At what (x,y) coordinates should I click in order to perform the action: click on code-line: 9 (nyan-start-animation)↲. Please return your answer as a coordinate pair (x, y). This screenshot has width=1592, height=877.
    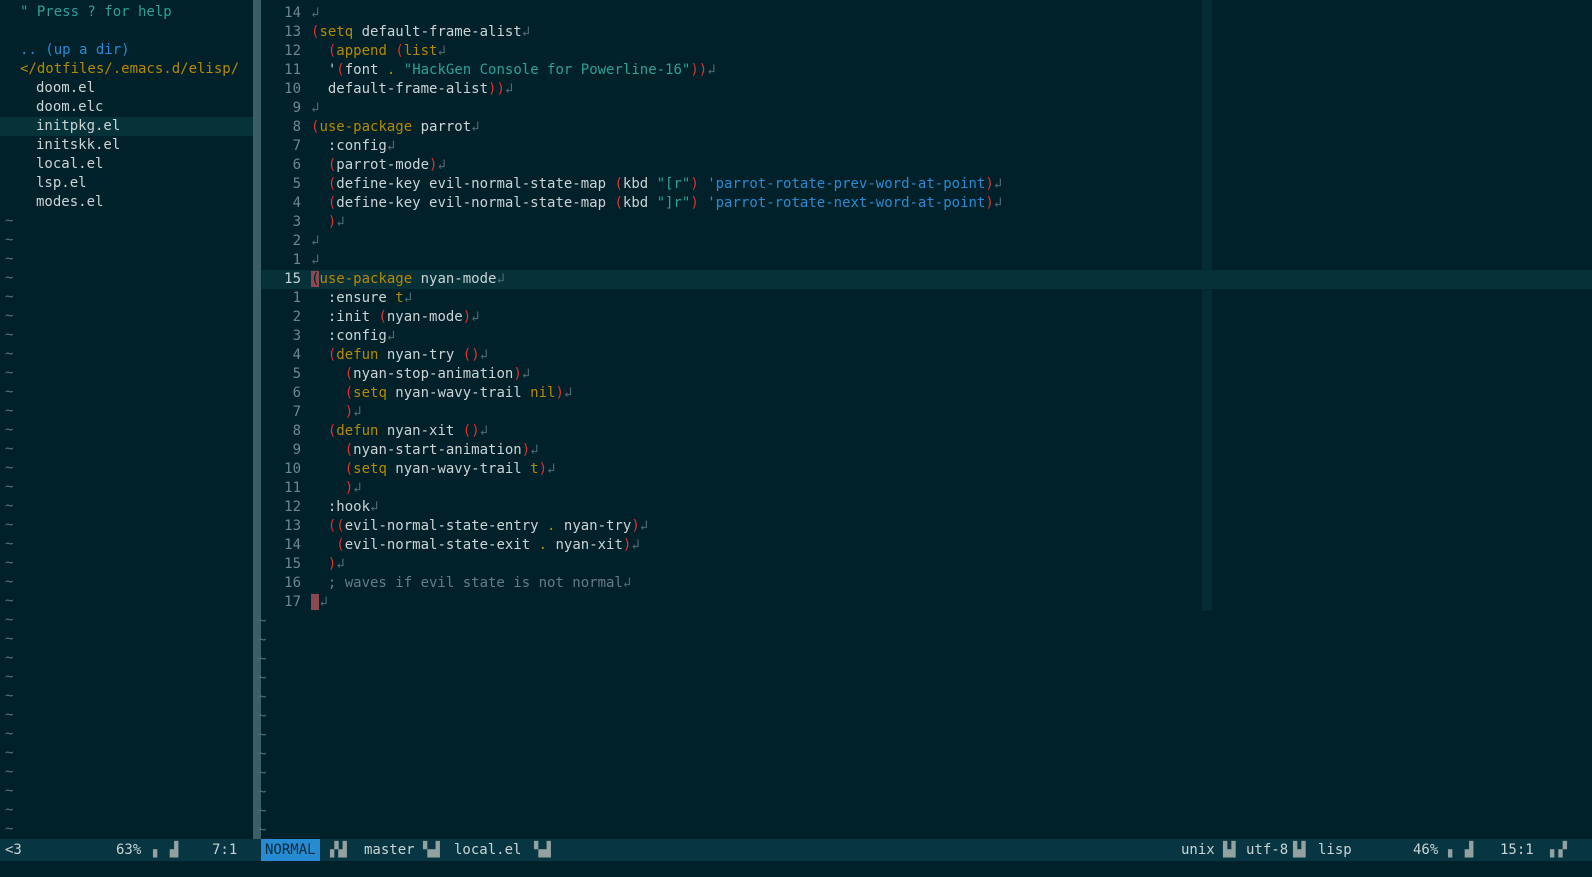
    Looking at the image, I should click on (926, 450).